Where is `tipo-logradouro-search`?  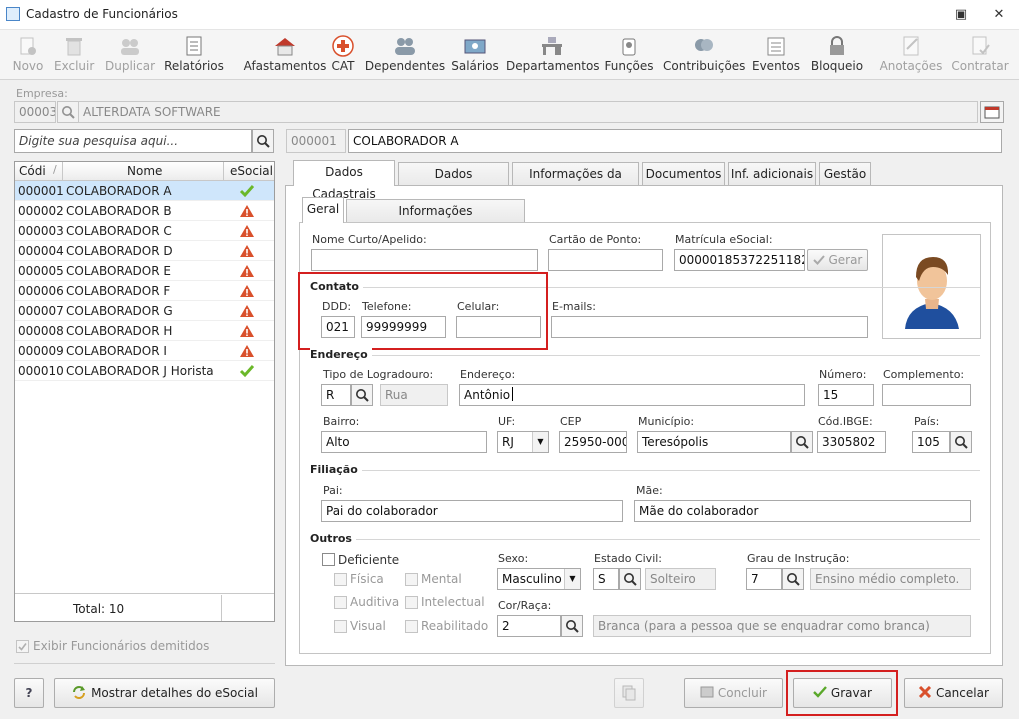
tipo-logradouro-search is located at coordinates (362, 395).